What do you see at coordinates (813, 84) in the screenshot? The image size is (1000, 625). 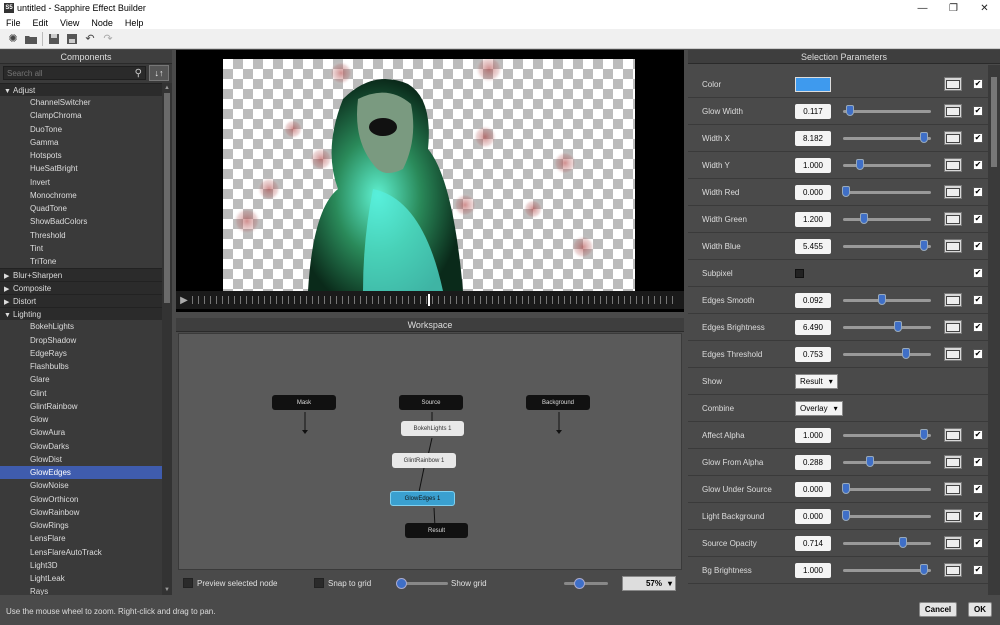 I see `color-swatch` at bounding box center [813, 84].